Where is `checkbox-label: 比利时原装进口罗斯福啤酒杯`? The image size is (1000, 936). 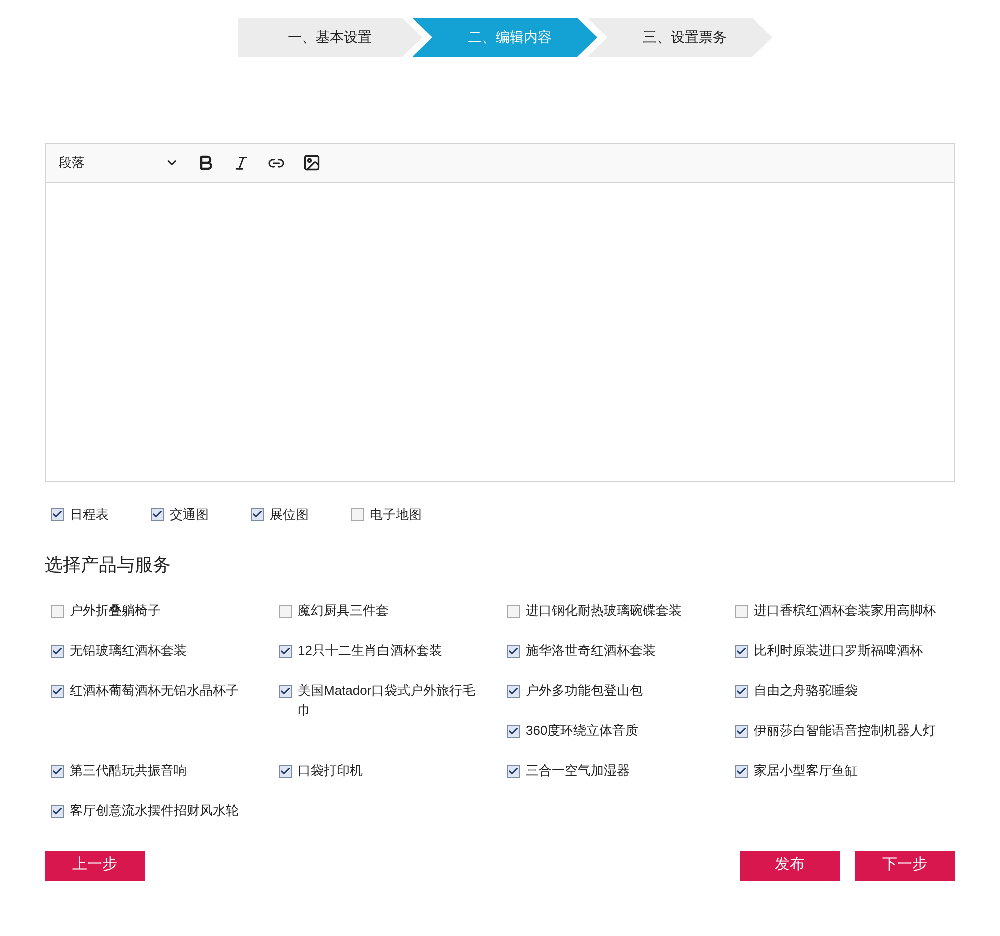
checkbox-label: 比利时原装进口罗斯福啤酒杯 is located at coordinates (838, 651).